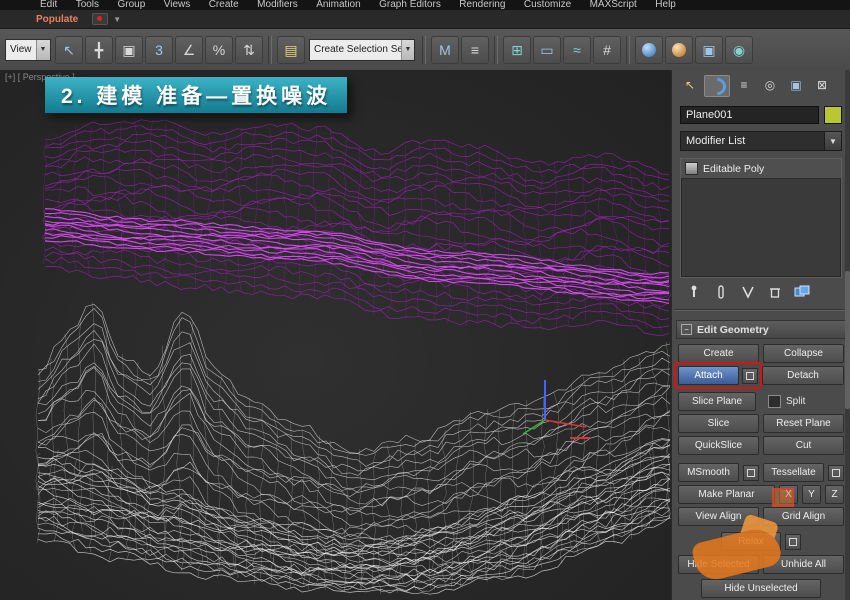  I want to click on quickslice-button: QuickSlice, so click(718, 445).